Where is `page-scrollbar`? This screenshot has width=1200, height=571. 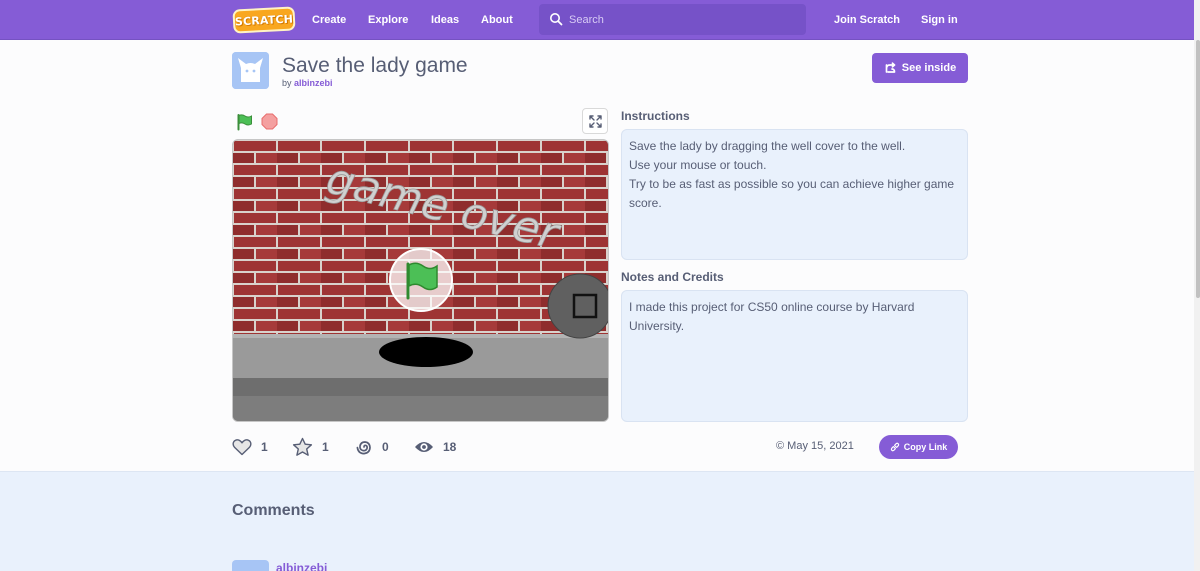
page-scrollbar is located at coordinates (1197, 285).